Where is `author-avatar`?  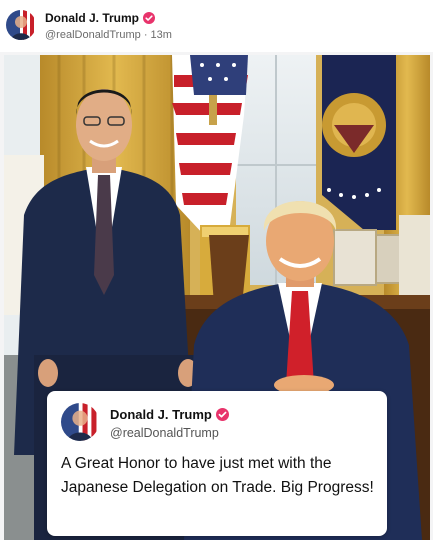 author-avatar is located at coordinates (21, 25).